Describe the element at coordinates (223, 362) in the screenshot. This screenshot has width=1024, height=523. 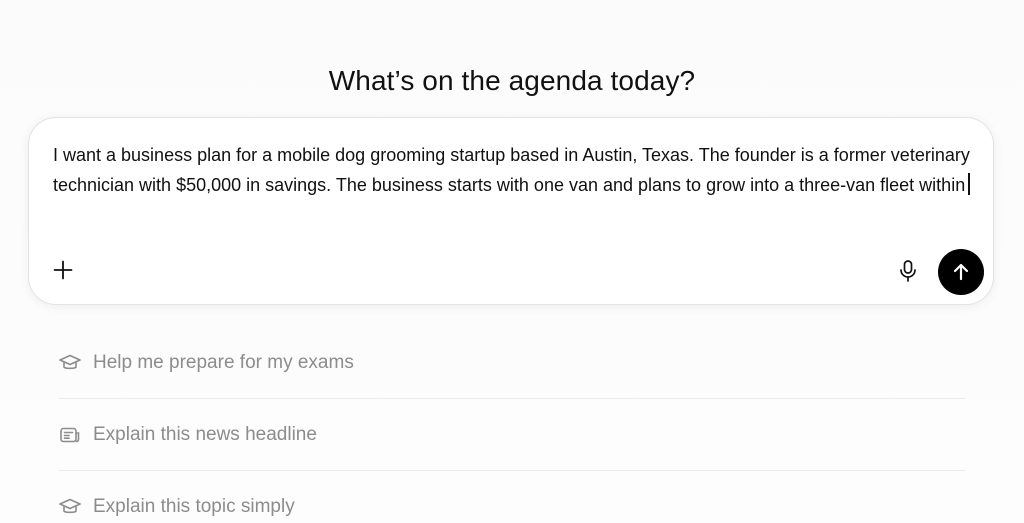
I see `suggestion-label: Help me prepare for my exams` at that location.